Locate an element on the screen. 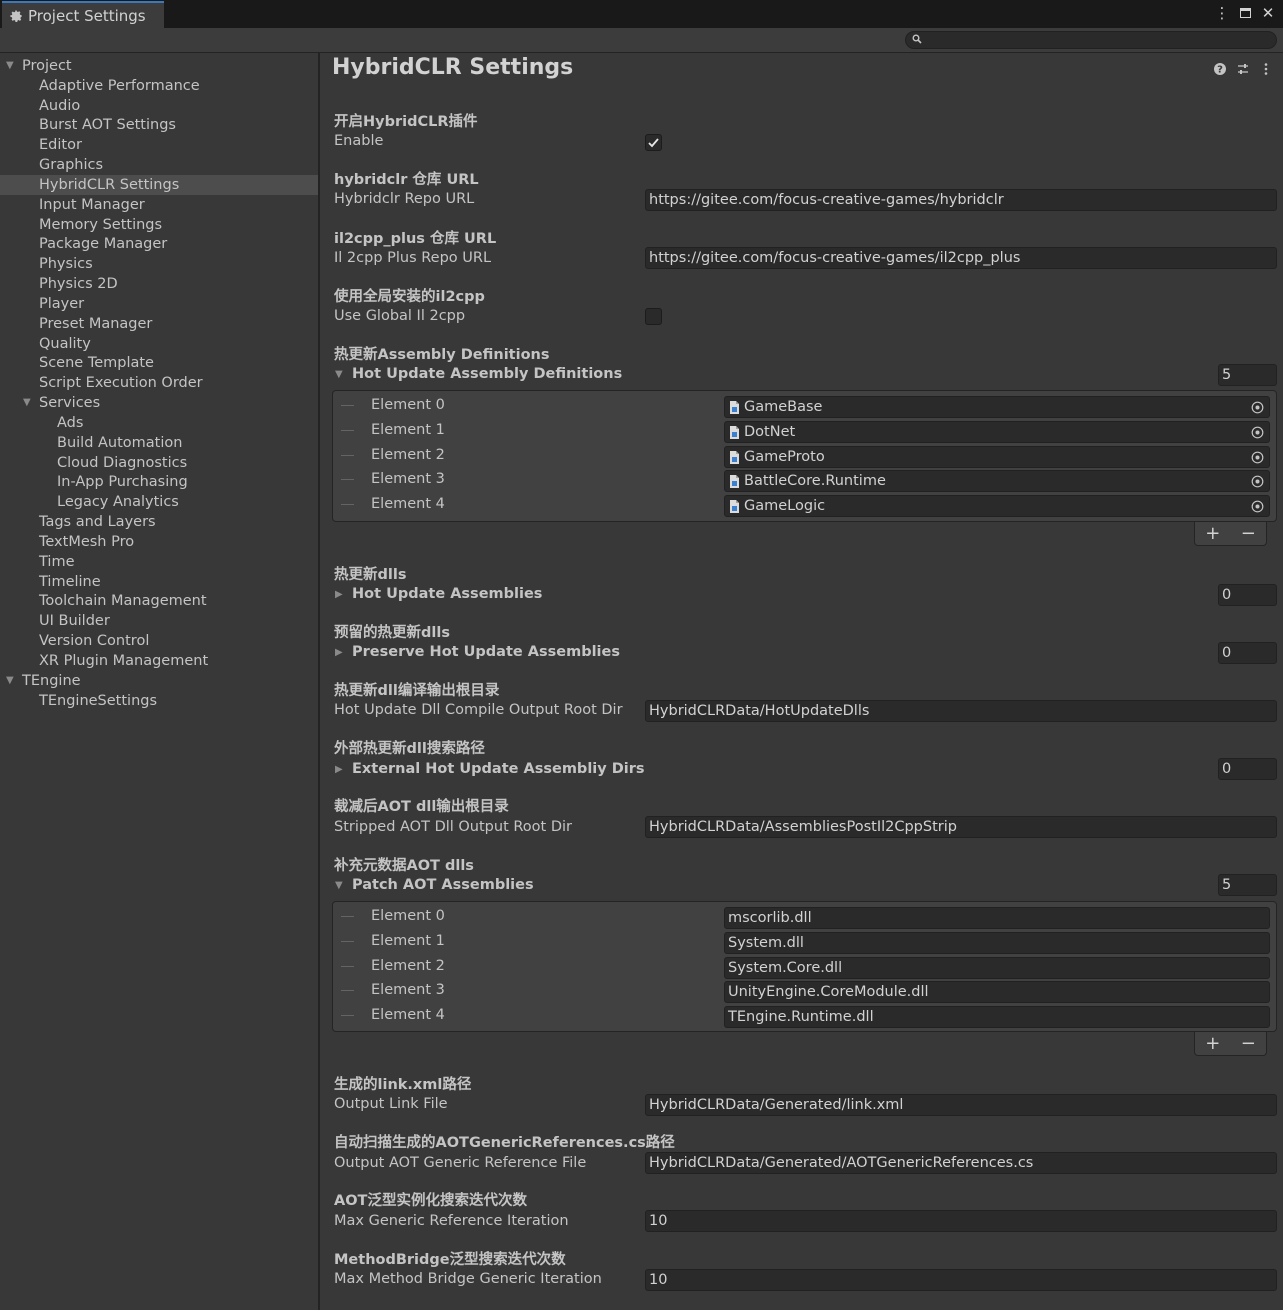 The image size is (1283, 1310). sidebar-item-quality: Quality is located at coordinates (159, 344).